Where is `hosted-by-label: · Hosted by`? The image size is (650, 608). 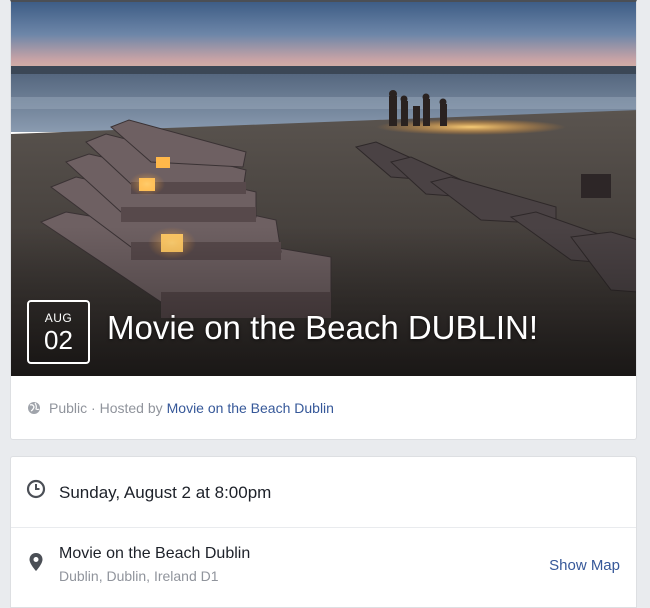 hosted-by-label: · Hosted by is located at coordinates (127, 408).